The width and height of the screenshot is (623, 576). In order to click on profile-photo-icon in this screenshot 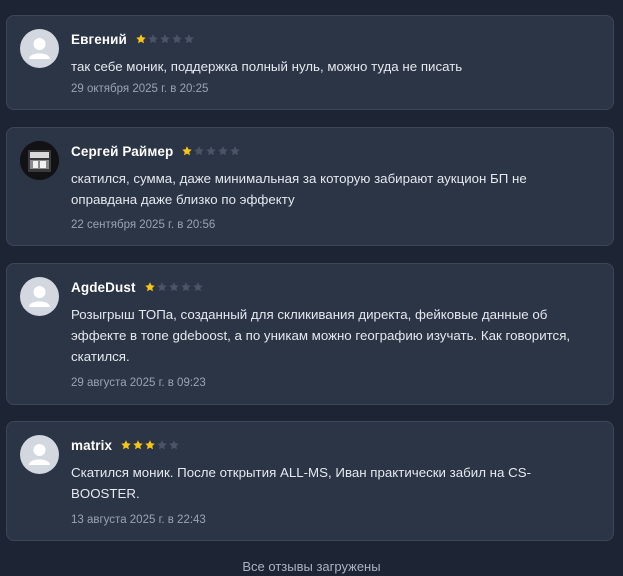, I will do `click(39, 160)`.